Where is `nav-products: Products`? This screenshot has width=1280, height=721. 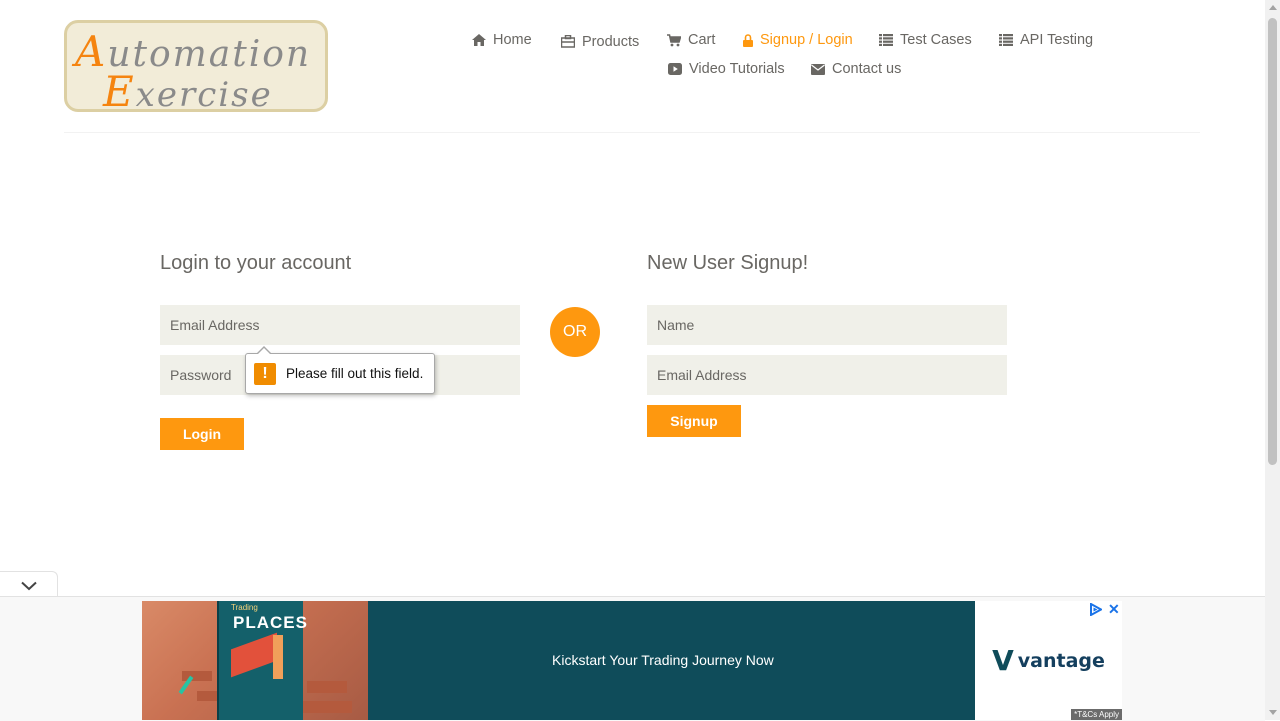 nav-products: Products is located at coordinates (600, 41).